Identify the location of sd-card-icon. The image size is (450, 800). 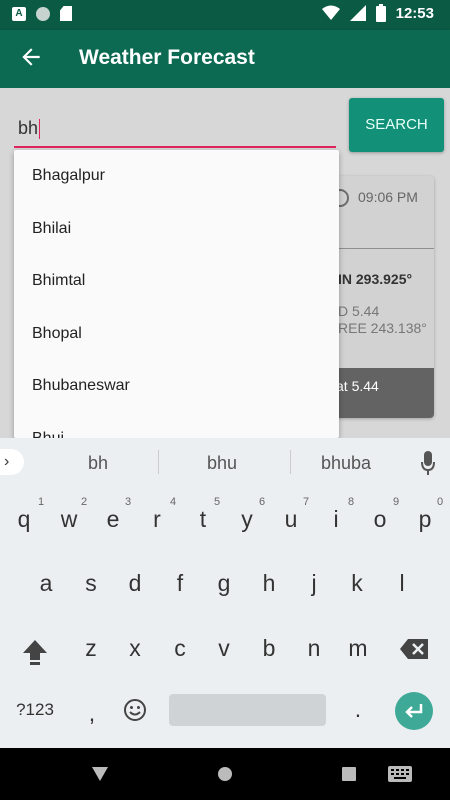
(66, 13).